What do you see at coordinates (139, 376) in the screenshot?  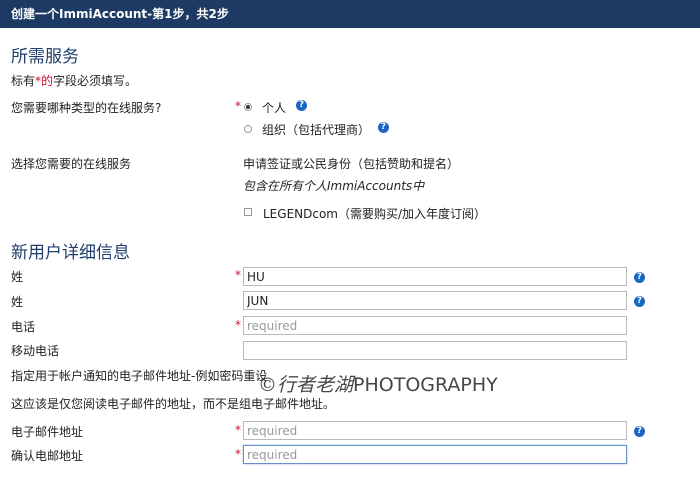 I see `email-hint: 指定用于帐户通知的电子邮件地址-例如密码重设` at bounding box center [139, 376].